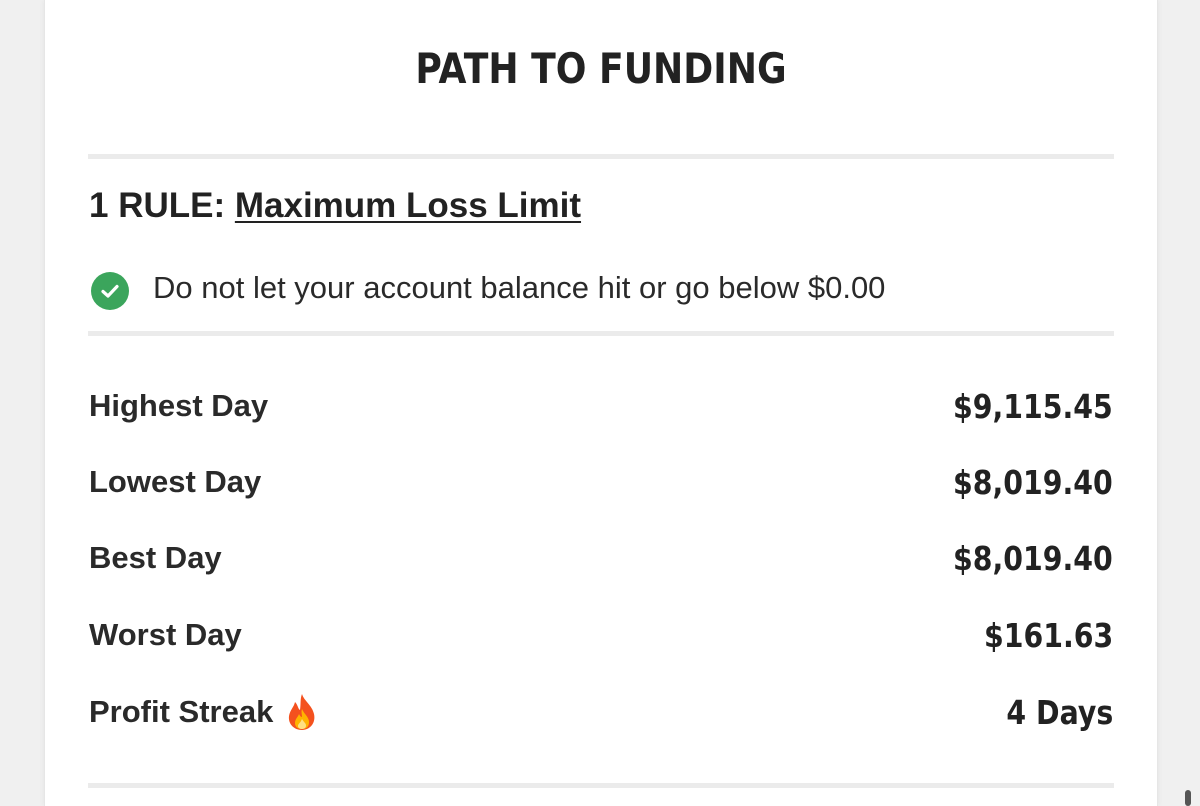 The image size is (1200, 806). What do you see at coordinates (601, 635) in the screenshot?
I see `stat-row-worst-day: Worst Day $161.63` at bounding box center [601, 635].